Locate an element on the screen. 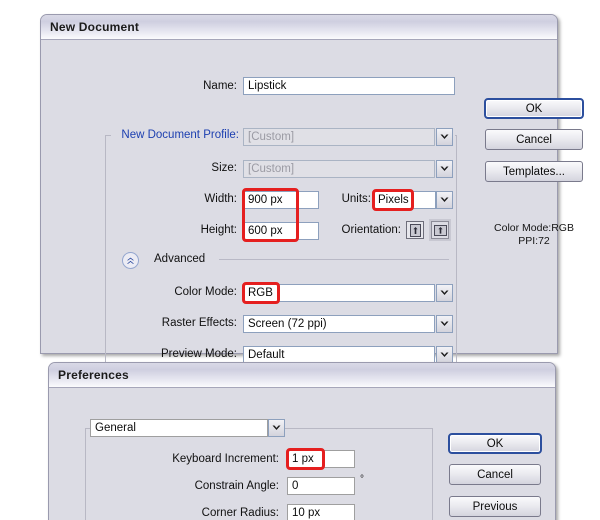 The width and height of the screenshot is (600, 520). name-label: Name: is located at coordinates (220, 86).